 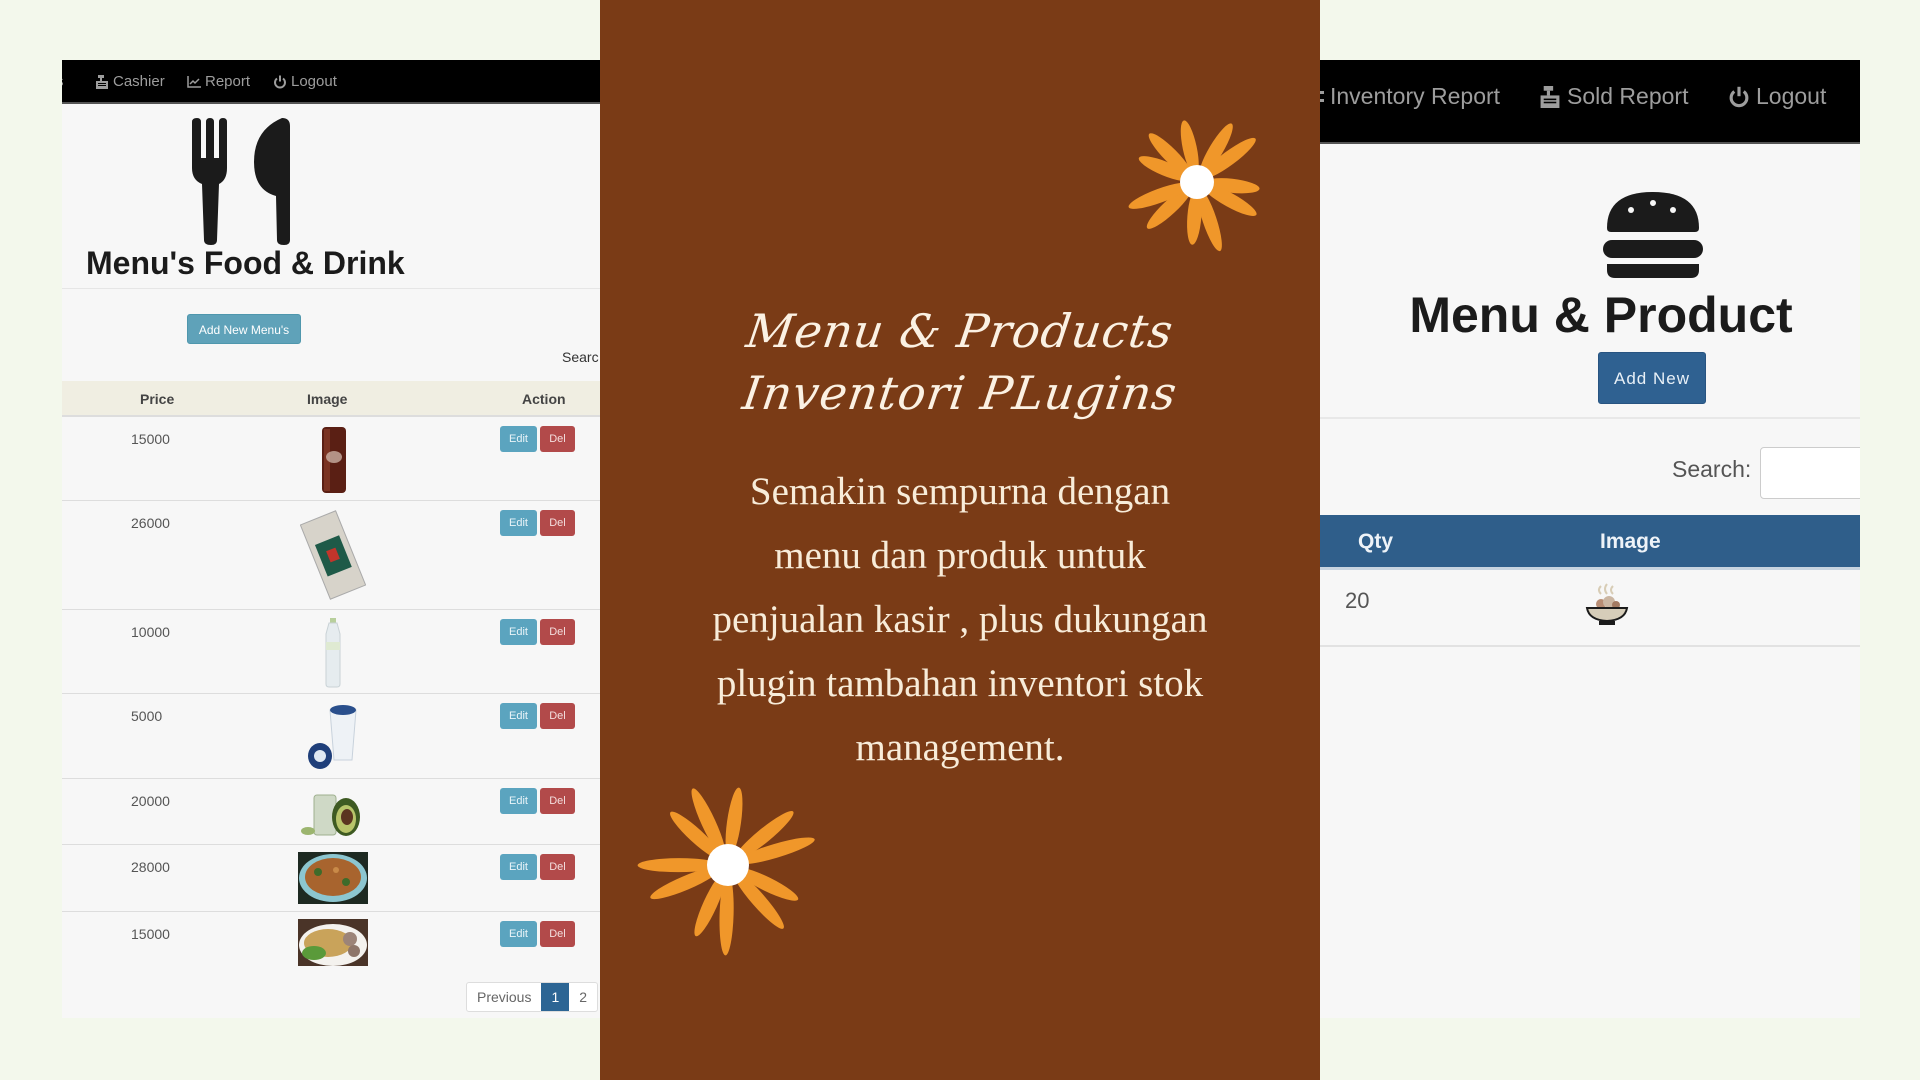 I want to click on nav-item-report: Report, so click(x=218, y=81).